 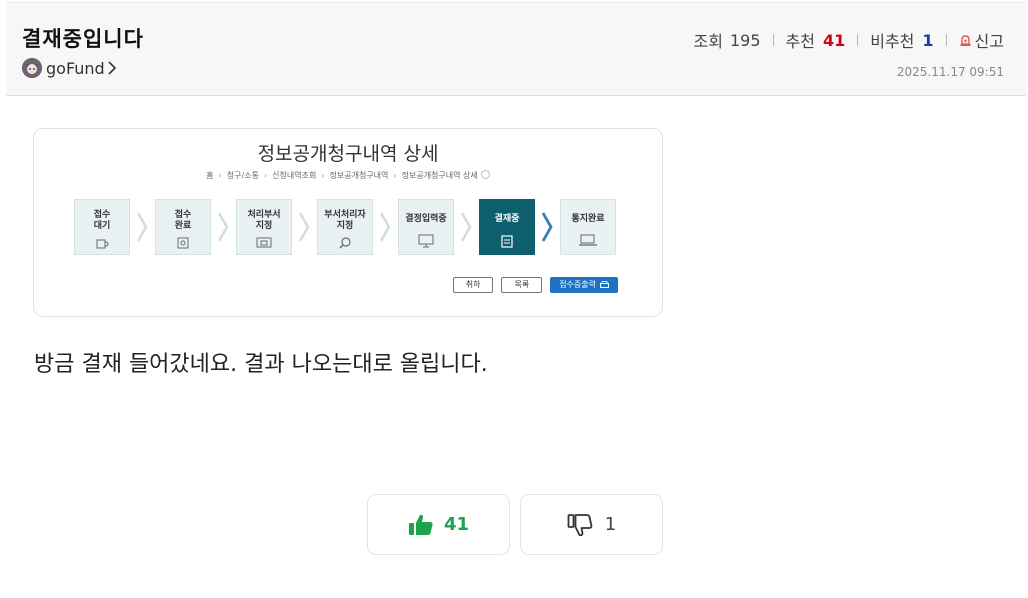 I want to click on downvote-count: 1, so click(x=928, y=40).